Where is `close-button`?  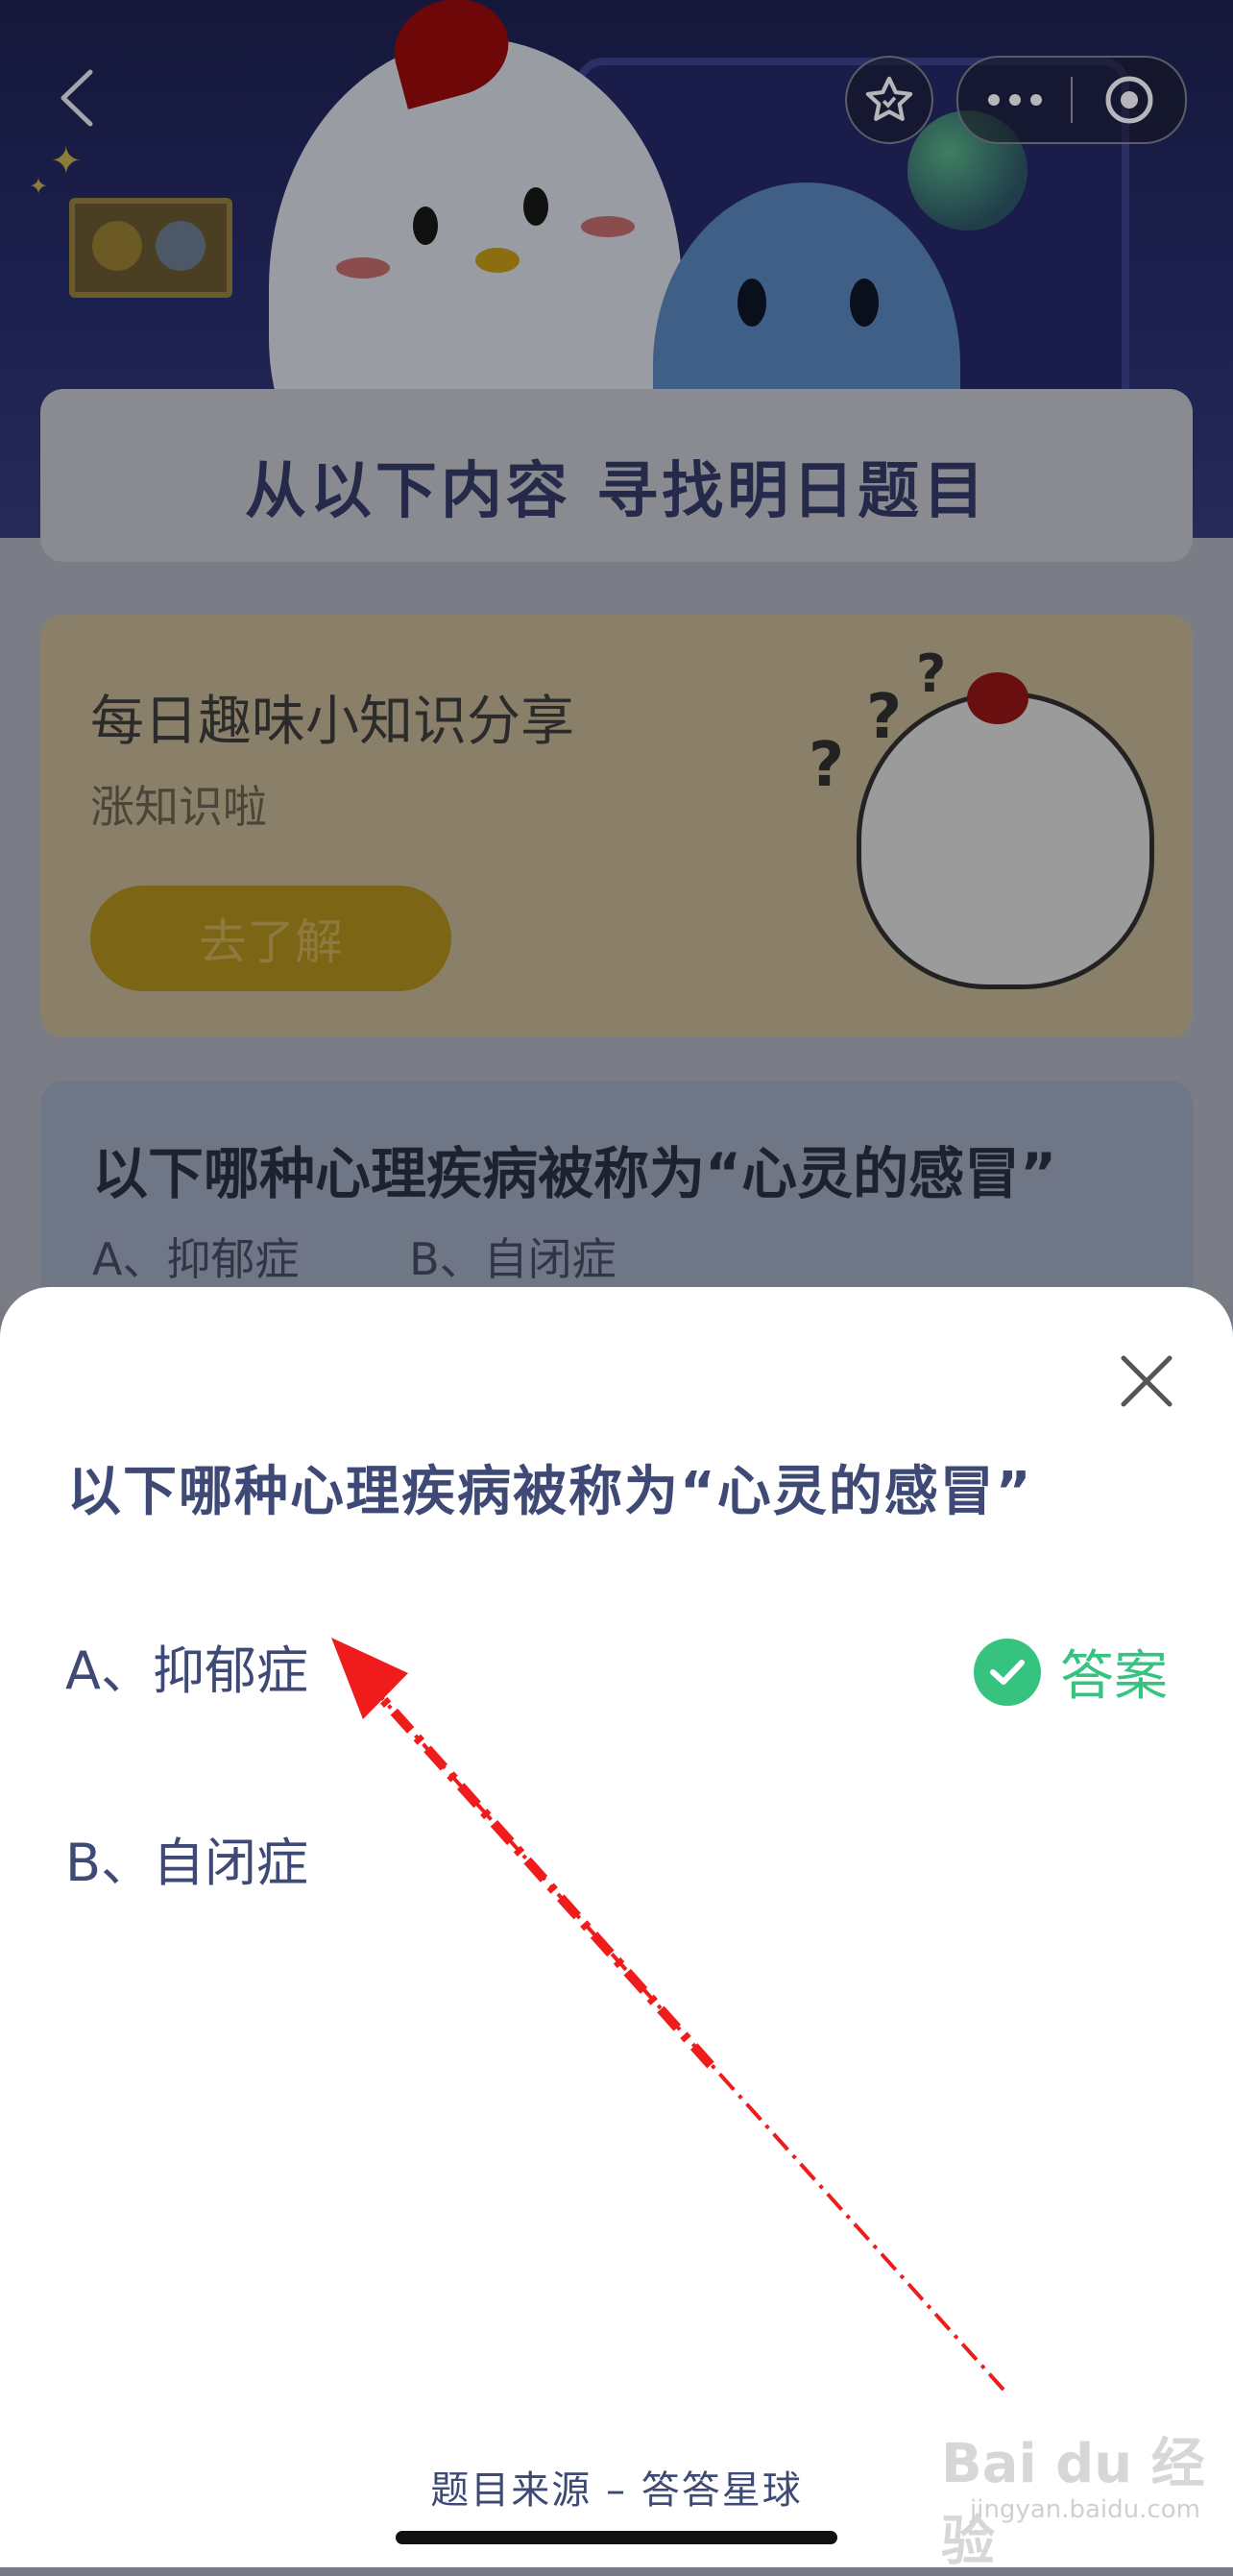 close-button is located at coordinates (1147, 1381).